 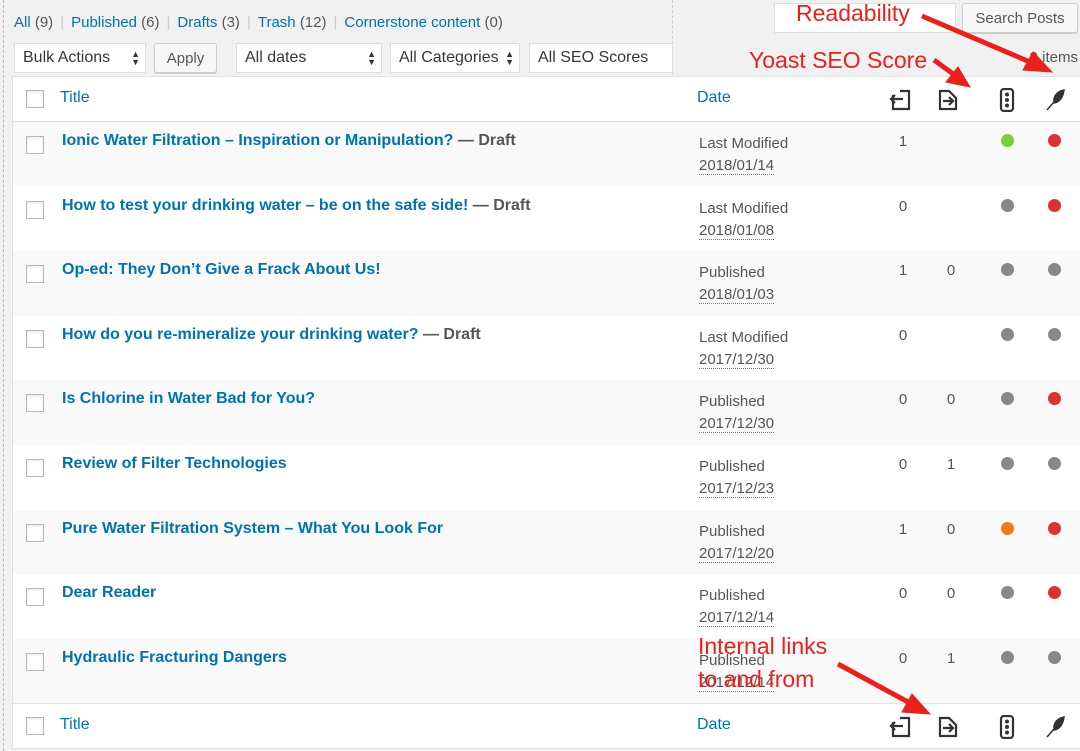 What do you see at coordinates (737, 618) in the screenshot?
I see `date-value: 2017/12/14` at bounding box center [737, 618].